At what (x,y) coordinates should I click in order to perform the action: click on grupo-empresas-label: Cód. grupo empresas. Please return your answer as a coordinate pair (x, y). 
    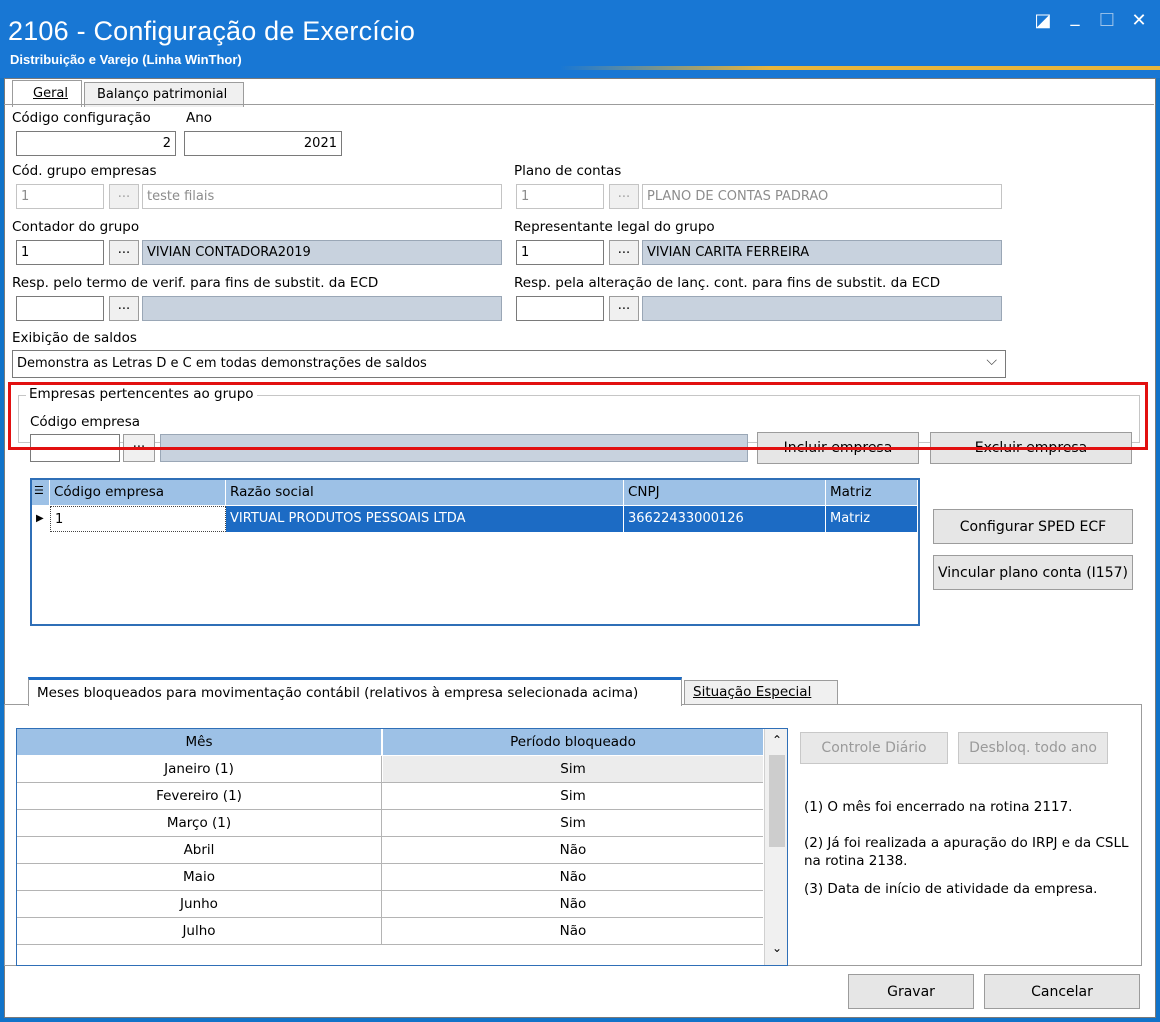
    Looking at the image, I should click on (84, 171).